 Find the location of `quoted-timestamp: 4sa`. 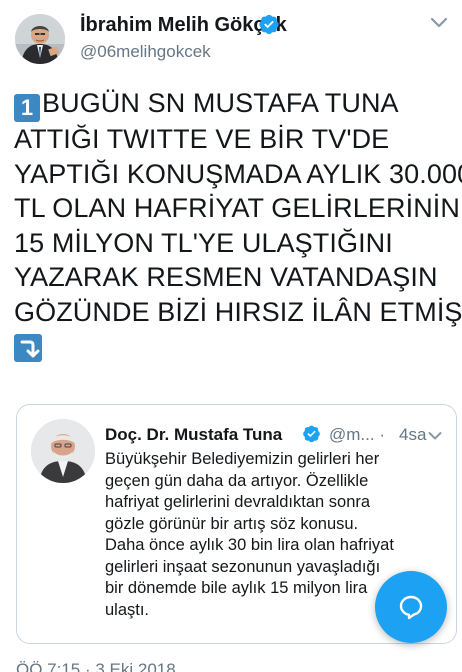

quoted-timestamp: 4sa is located at coordinates (412, 435).